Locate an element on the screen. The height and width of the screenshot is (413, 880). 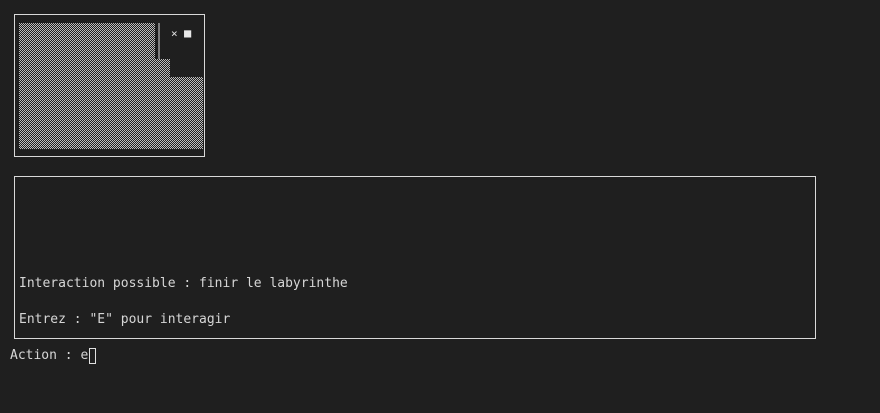
maze-map: × ■ is located at coordinates (111, 86).